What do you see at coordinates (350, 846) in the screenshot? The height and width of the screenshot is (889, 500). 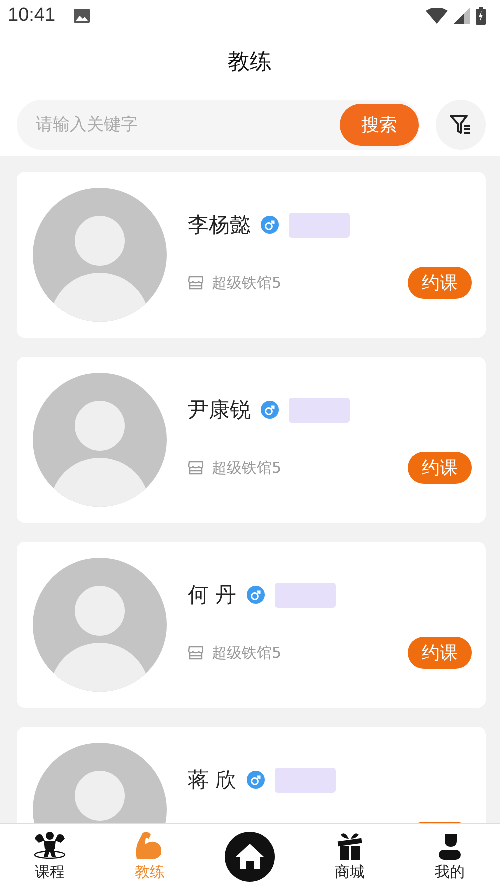 I see `gift-icon` at bounding box center [350, 846].